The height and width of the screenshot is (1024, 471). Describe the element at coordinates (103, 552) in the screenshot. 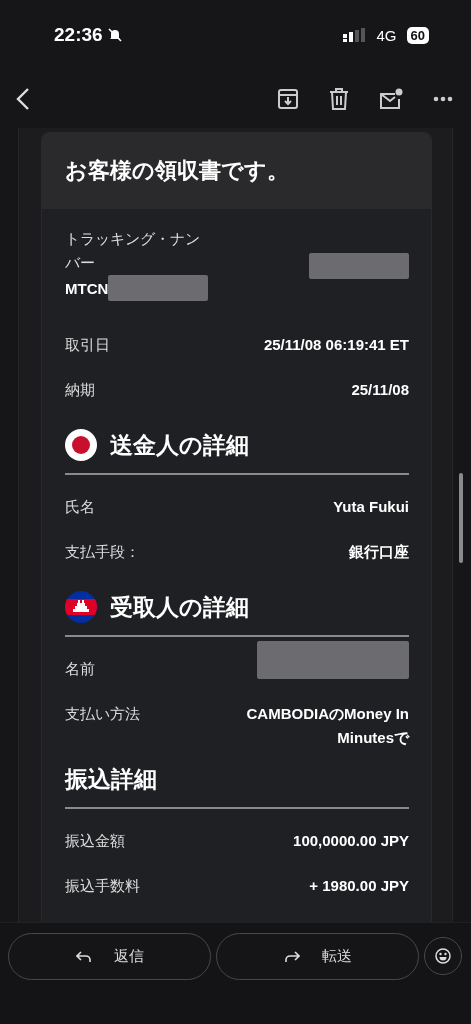

I see `field-label: 支払手段：` at that location.